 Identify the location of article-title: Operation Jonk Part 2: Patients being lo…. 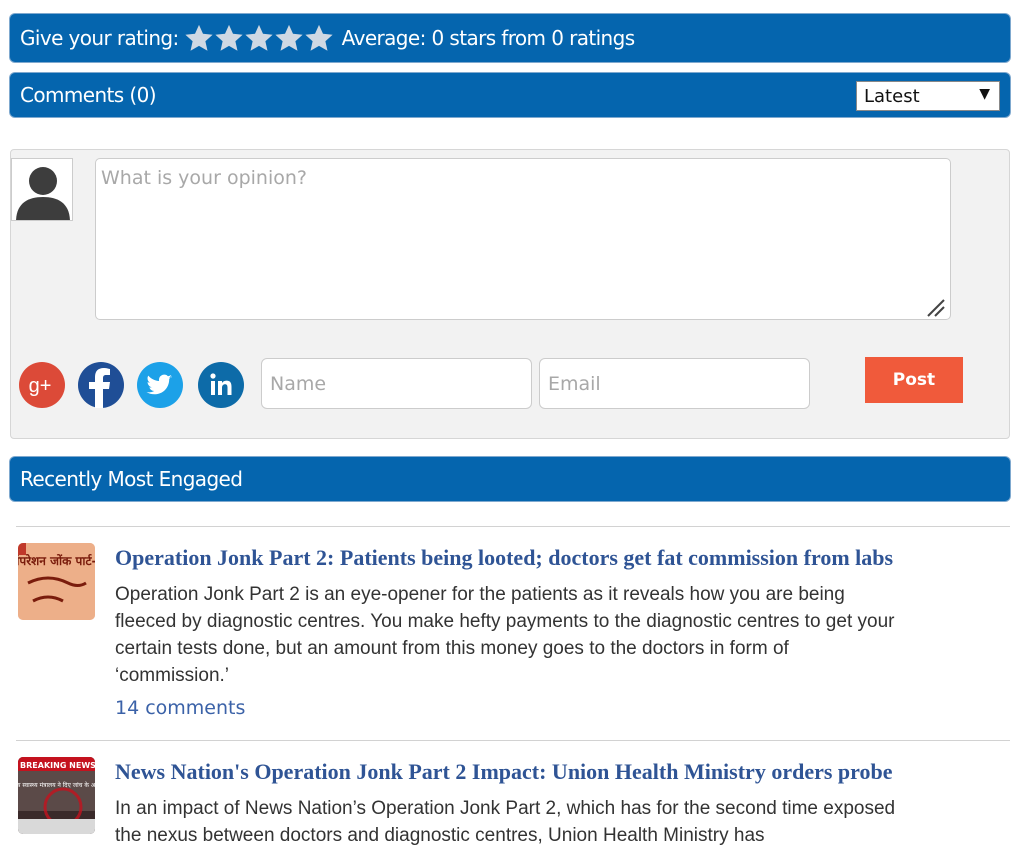
(504, 558).